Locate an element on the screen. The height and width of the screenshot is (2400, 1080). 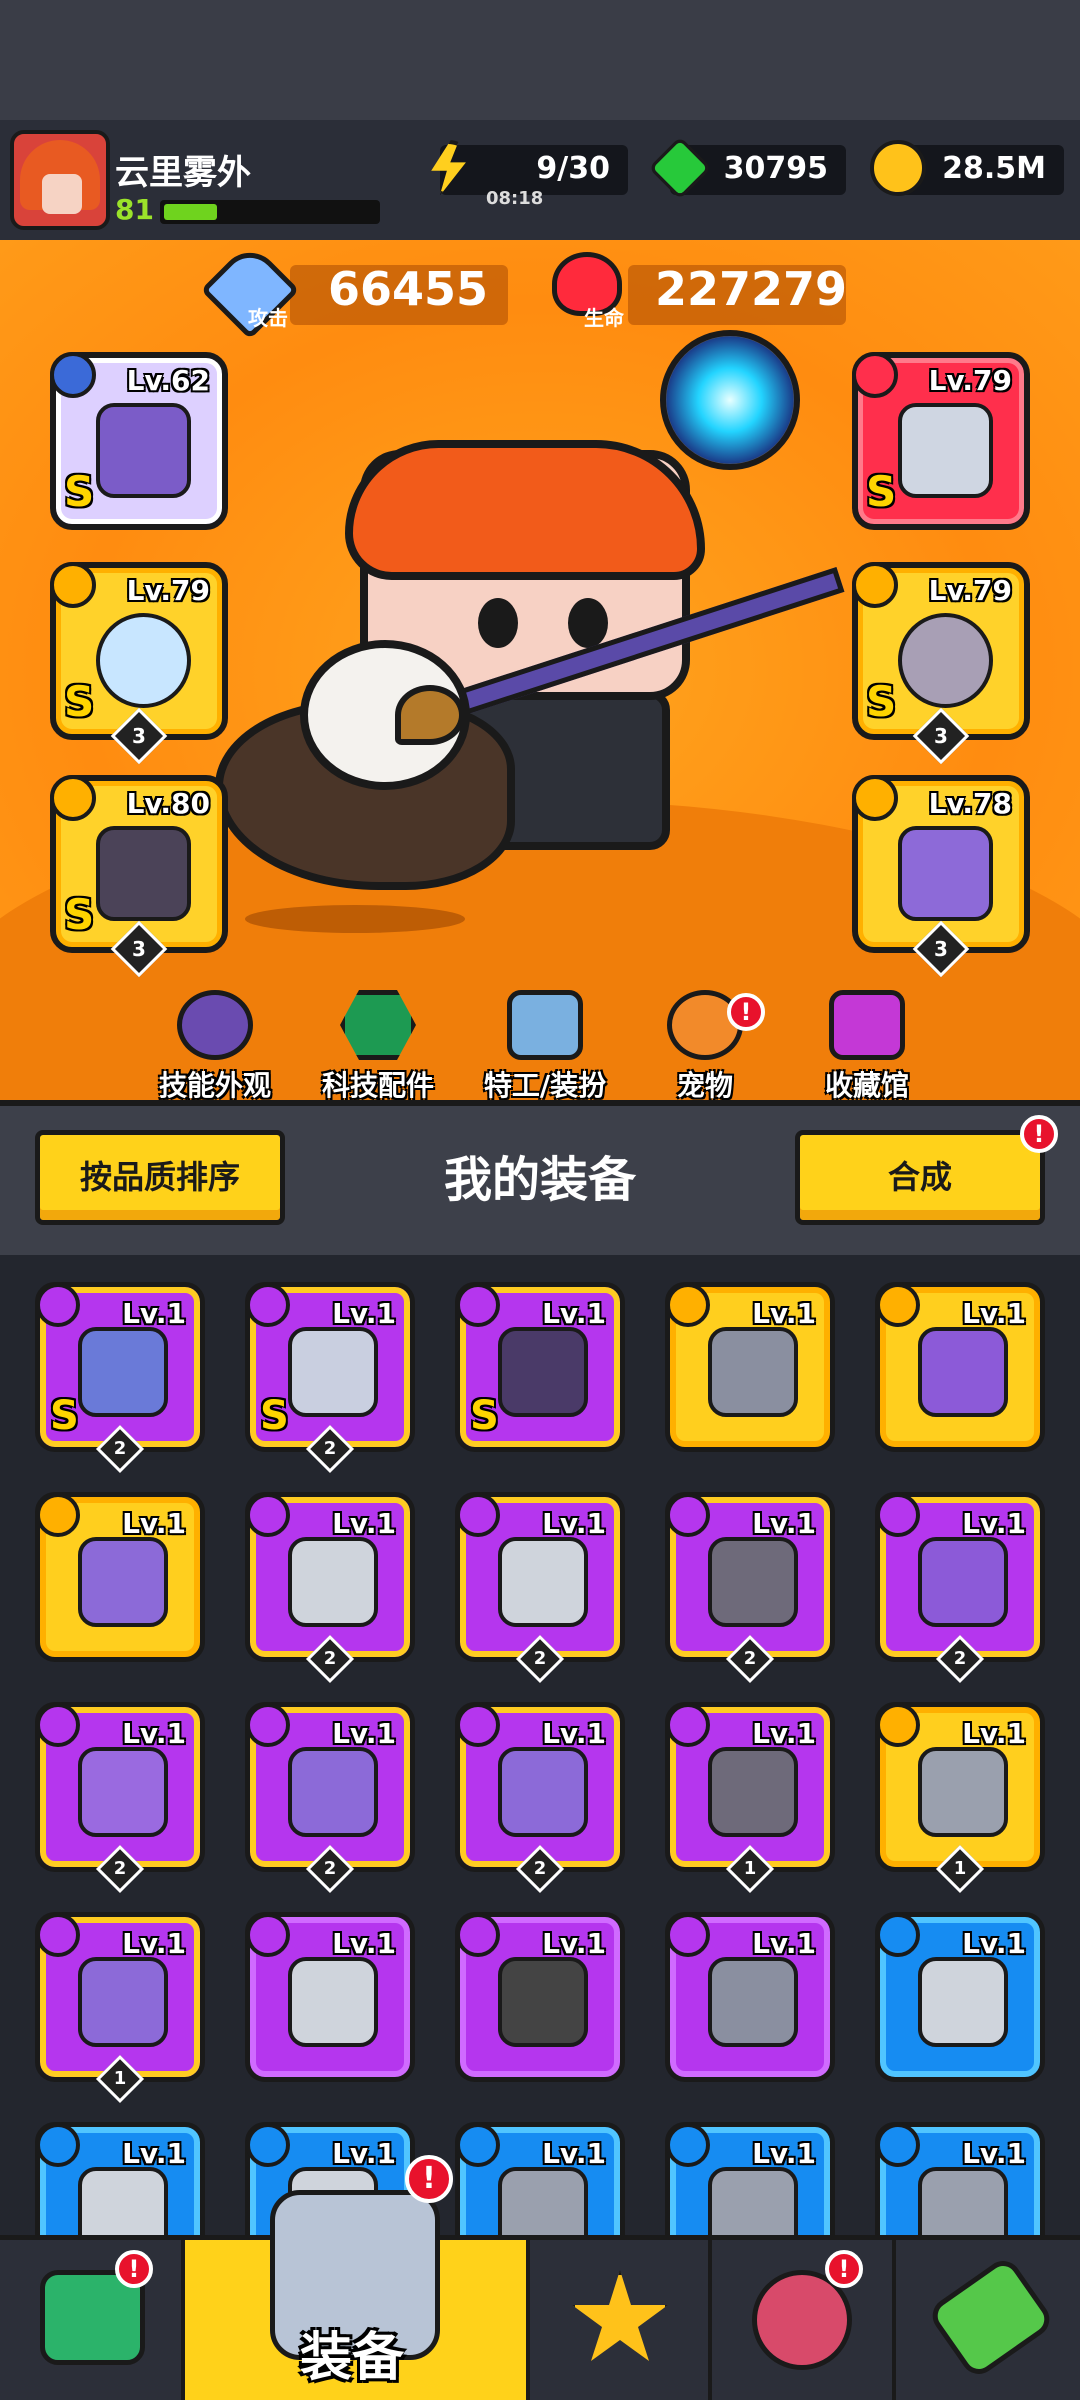
hero-eye-right is located at coordinates (588, 623).